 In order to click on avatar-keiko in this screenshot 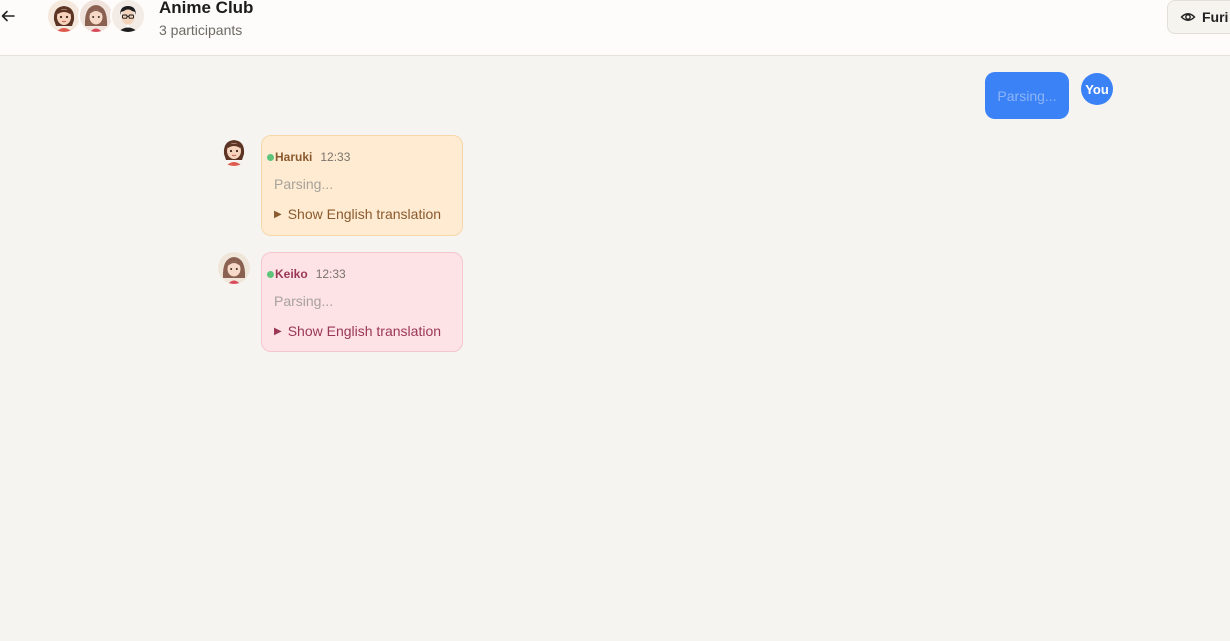, I will do `click(96, 17)`.